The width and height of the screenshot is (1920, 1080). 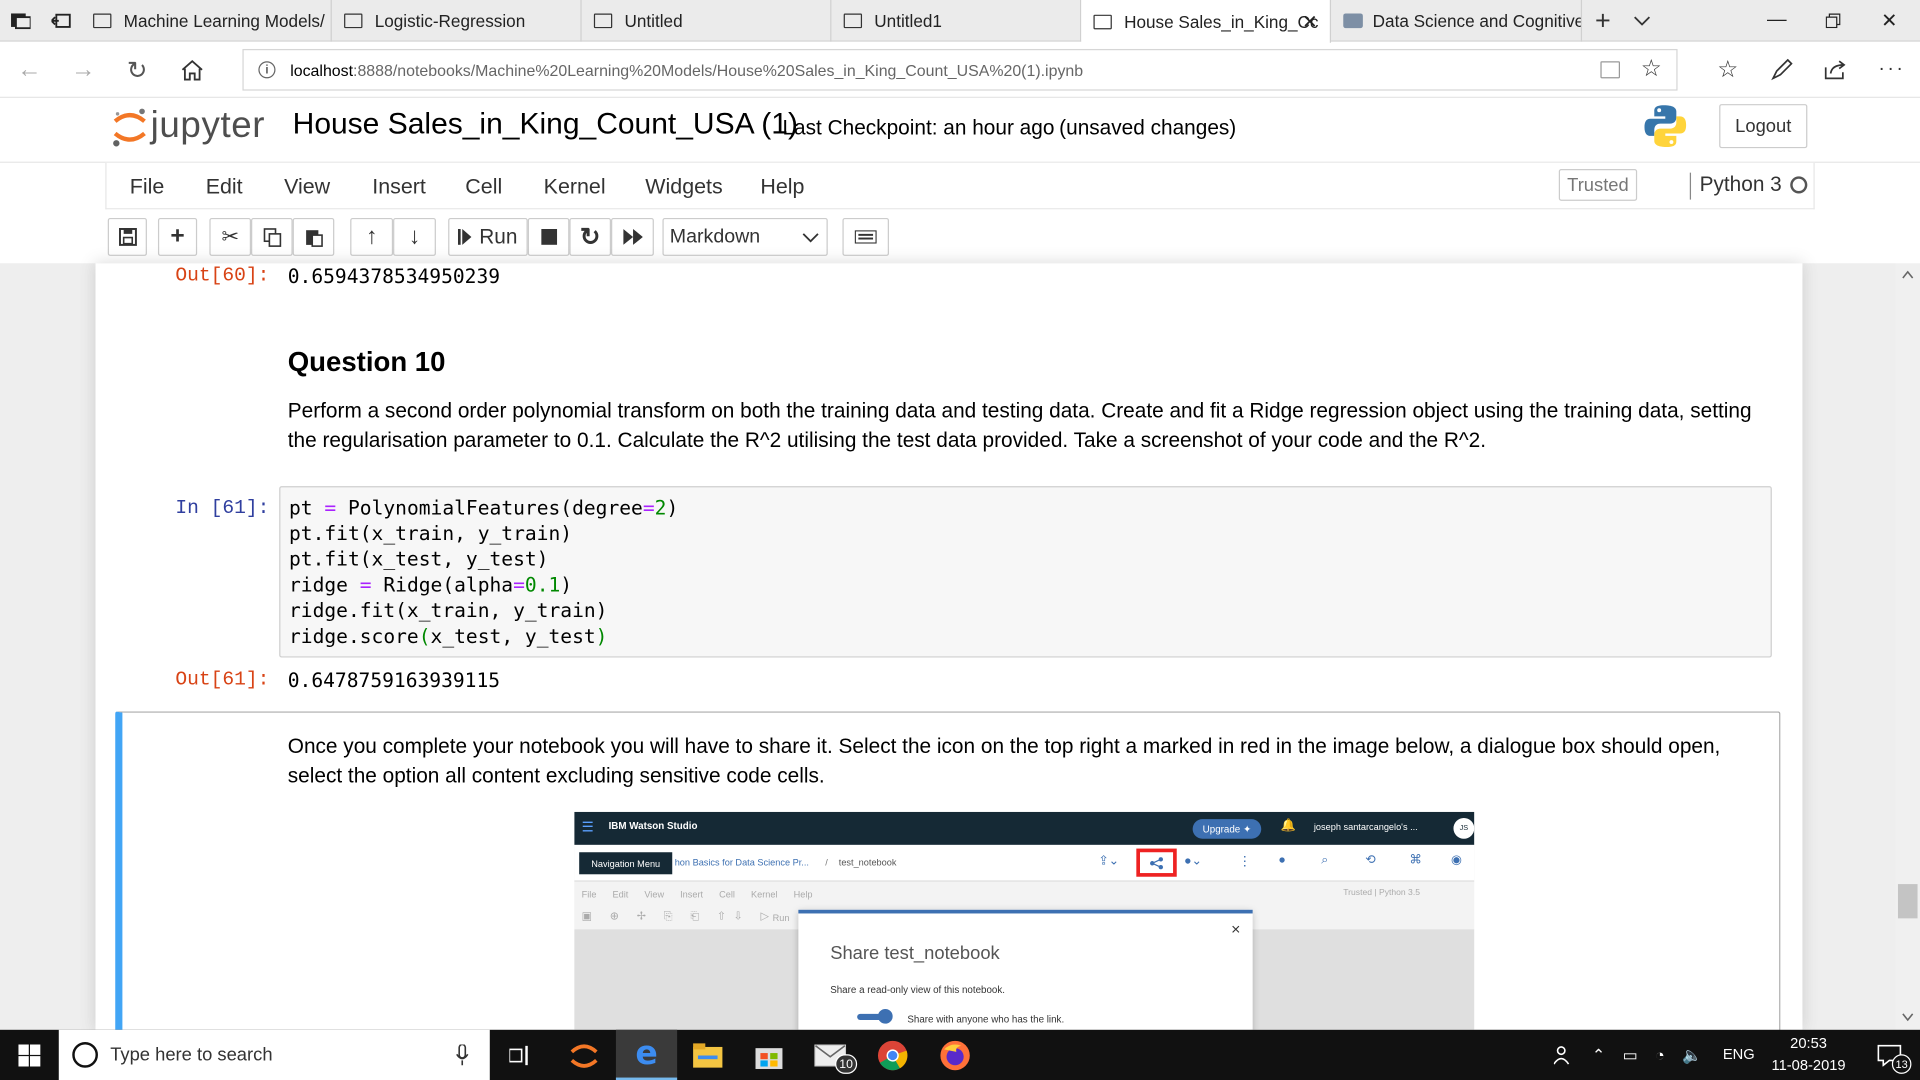 What do you see at coordinates (372, 236) in the screenshot?
I see `move-up-button: ↑` at bounding box center [372, 236].